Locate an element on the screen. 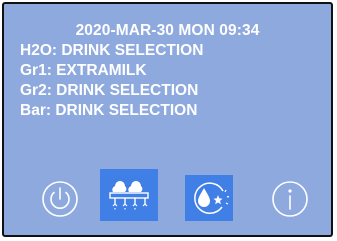 This screenshot has height=241, width=337. status-line-gr2: Gr2: DRINK SELECTION is located at coordinates (109, 90).